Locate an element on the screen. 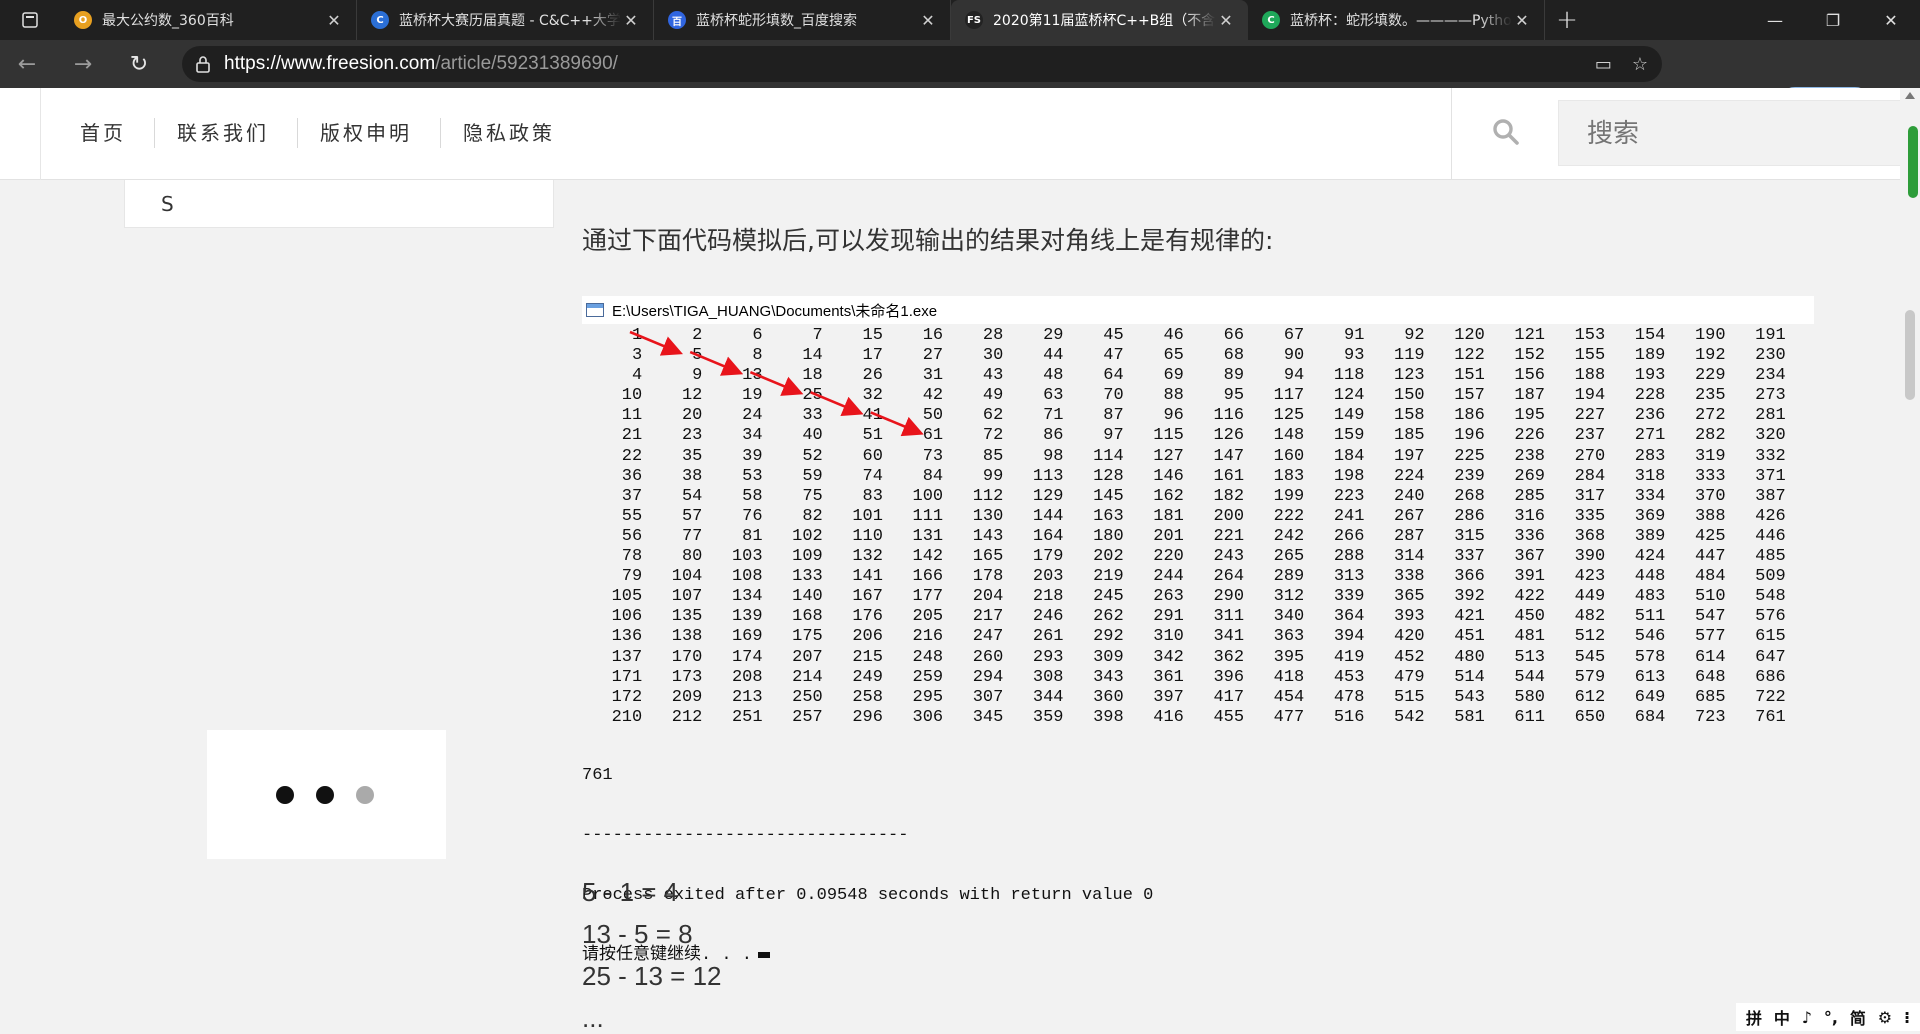 The width and height of the screenshot is (1920, 1034). ime-button: ⚙ is located at coordinates (1885, 1017).